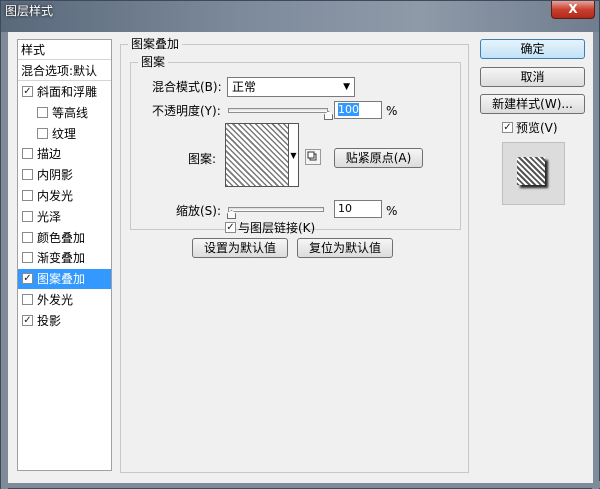 This screenshot has height=489, width=600. I want to click on pattern-label: 图案:, so click(202, 159).